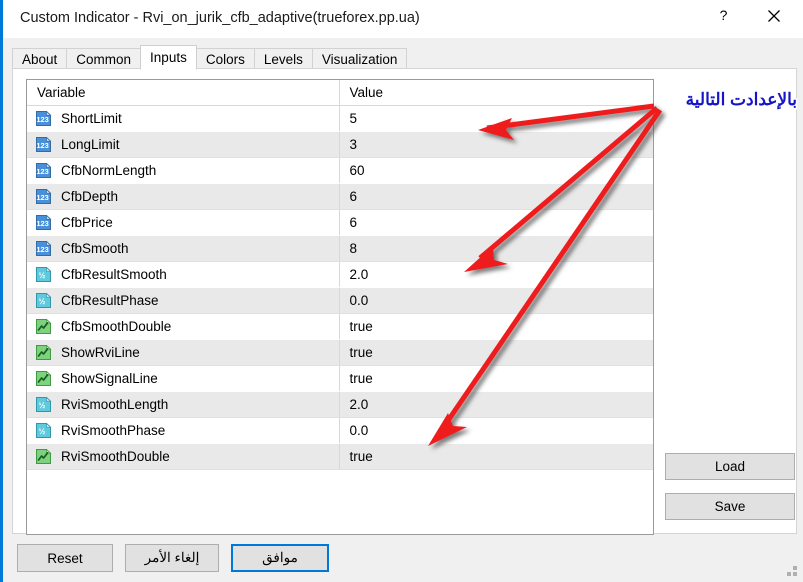 Image resolution: width=803 pixels, height=582 pixels. Describe the element at coordinates (104, 58) in the screenshot. I see `tab-common: Common` at that location.